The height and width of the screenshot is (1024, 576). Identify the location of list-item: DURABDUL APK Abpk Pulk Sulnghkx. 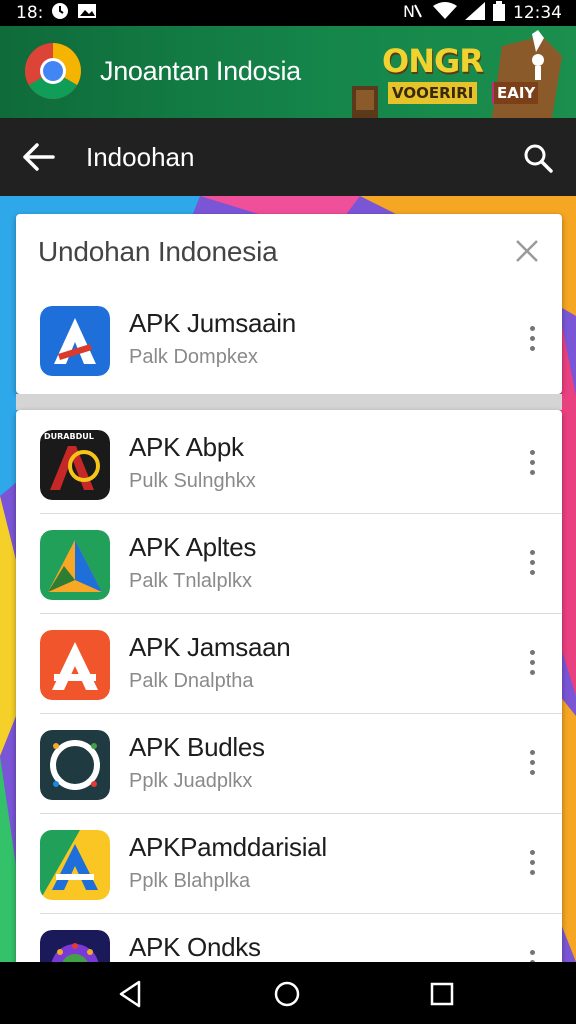
(289, 464).